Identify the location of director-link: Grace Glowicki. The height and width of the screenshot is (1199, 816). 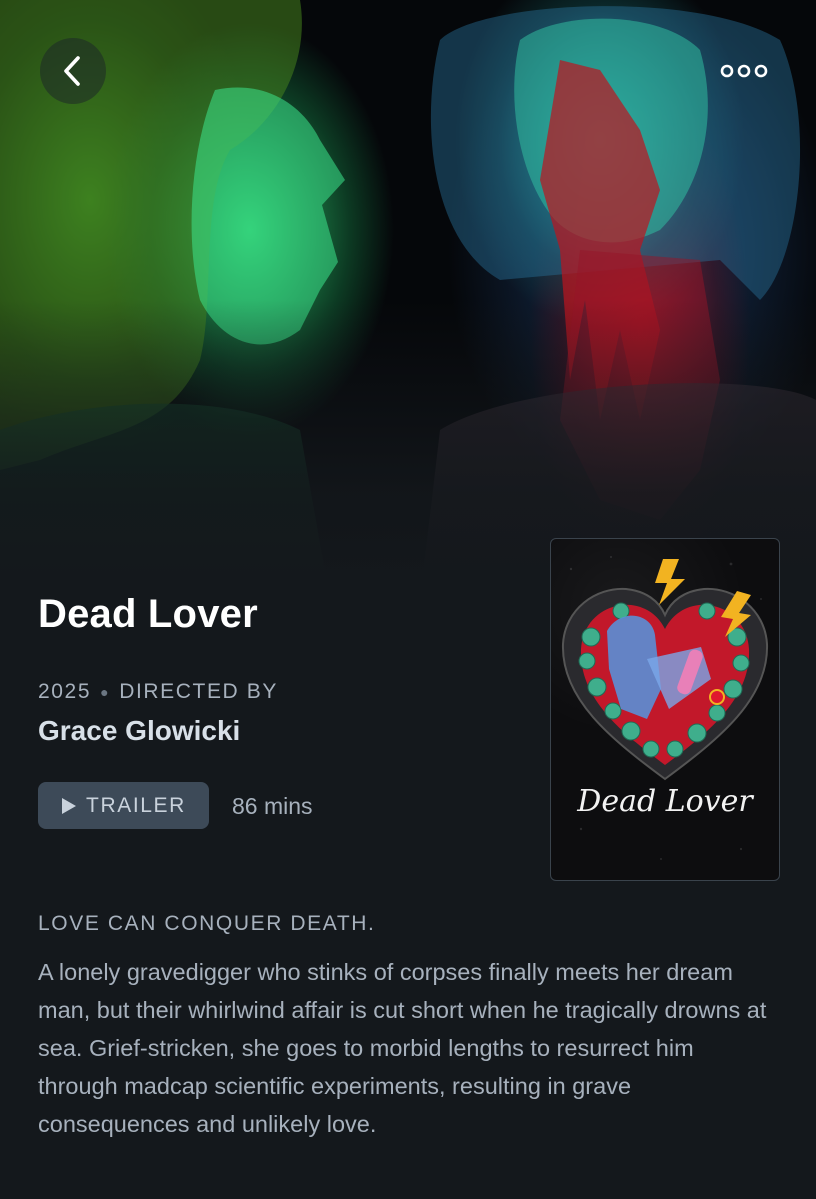
(139, 731).